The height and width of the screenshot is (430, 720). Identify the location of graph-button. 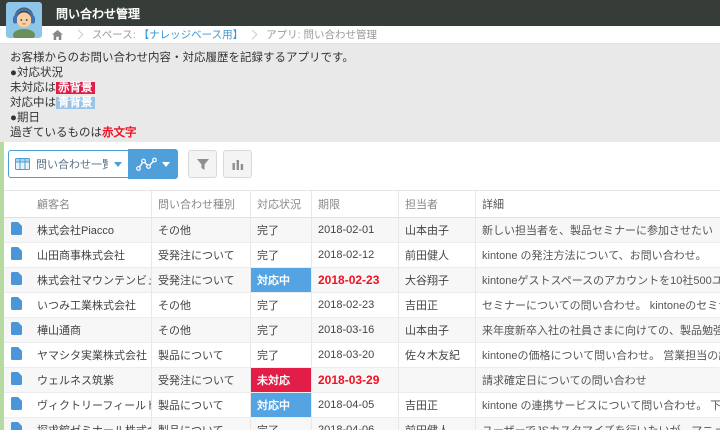
(153, 164).